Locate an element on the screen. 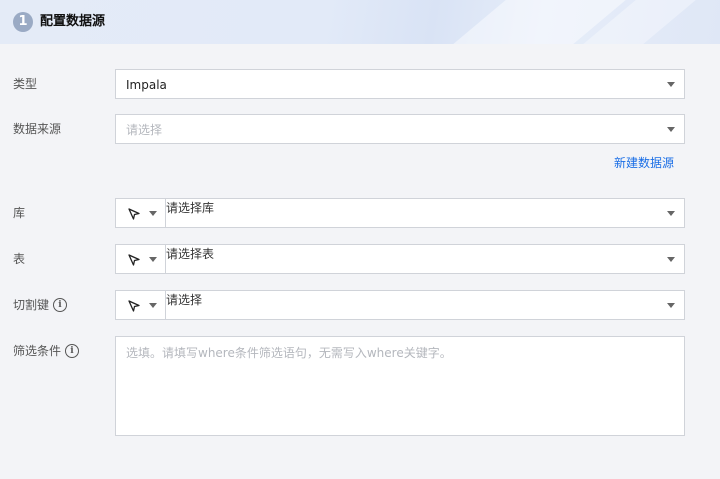 This screenshot has height=479, width=720. table-select: 请选择表 is located at coordinates (425, 259).